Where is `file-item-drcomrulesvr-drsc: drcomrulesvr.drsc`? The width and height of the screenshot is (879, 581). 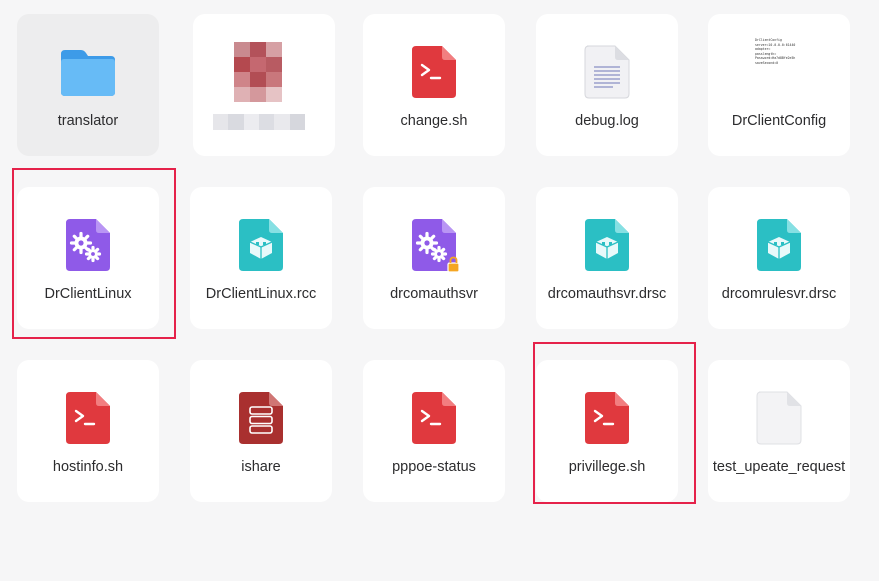 file-item-drcomrulesvr-drsc: drcomrulesvr.drsc is located at coordinates (779, 258).